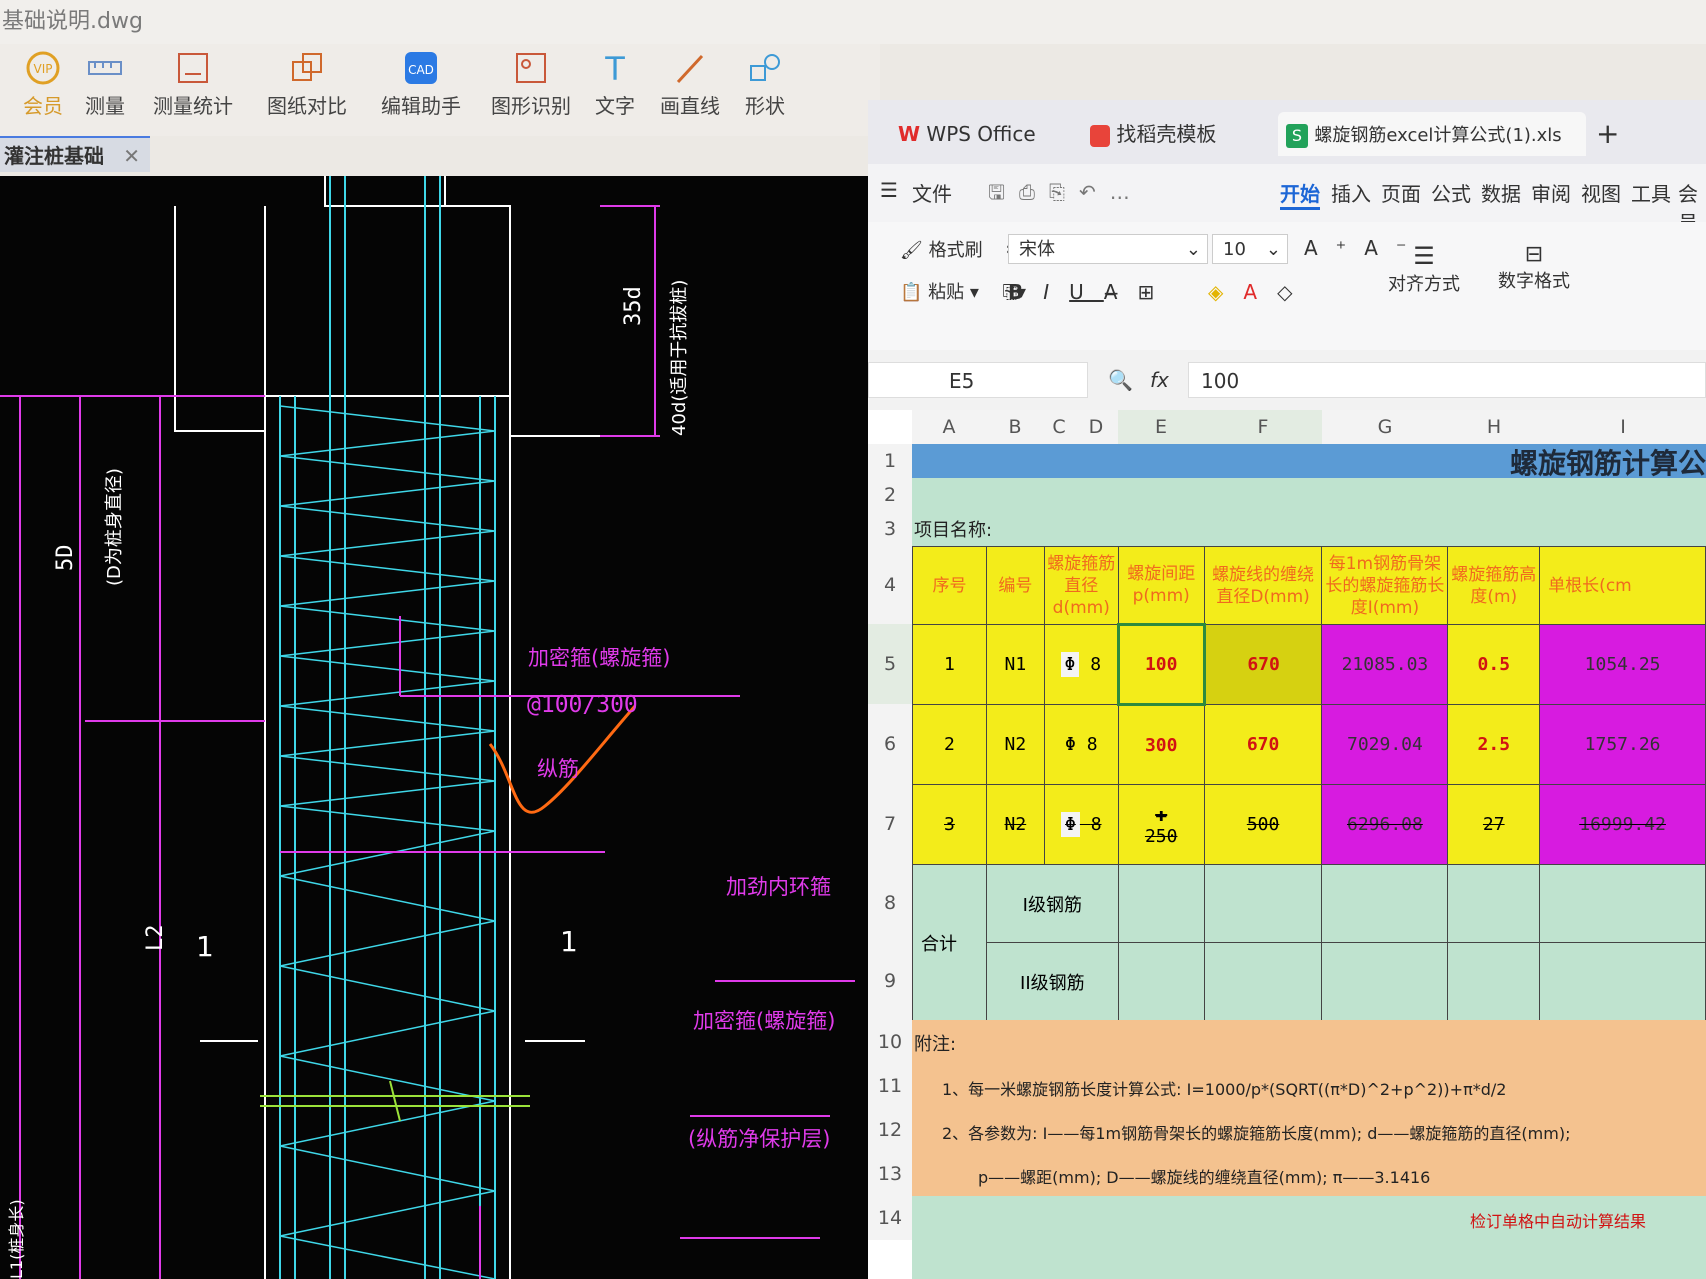  Describe the element at coordinates (765, 90) in the screenshot. I see `tool-shape: 形状` at that location.